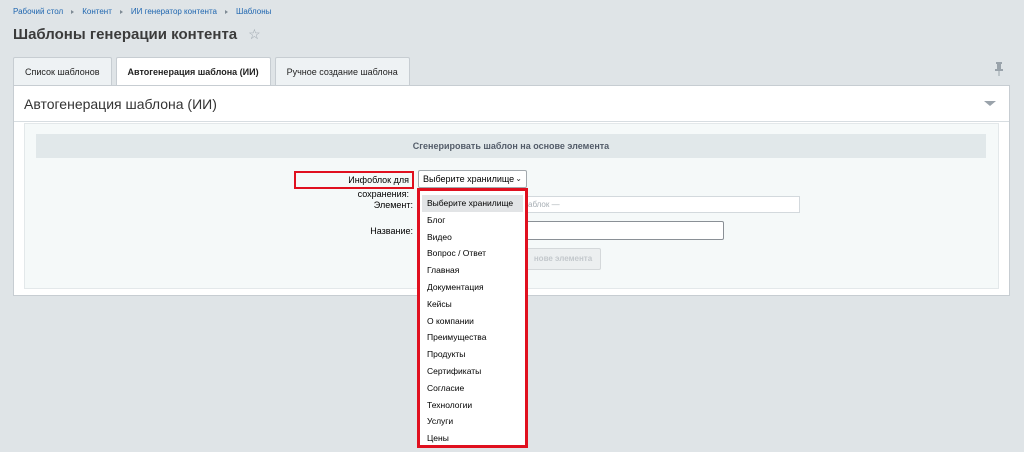  Describe the element at coordinates (472, 203) in the screenshot. I see `dropdown-option-choose-storage: Выберите хранилище` at that location.